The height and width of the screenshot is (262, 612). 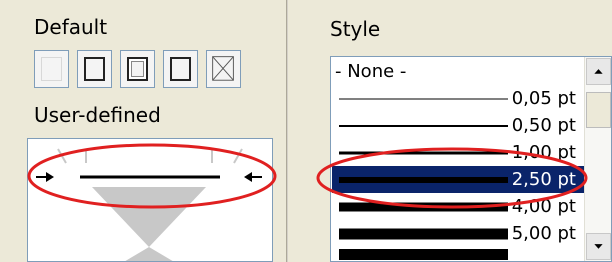 I want to click on scroll-thumb, so click(x=598, y=110).